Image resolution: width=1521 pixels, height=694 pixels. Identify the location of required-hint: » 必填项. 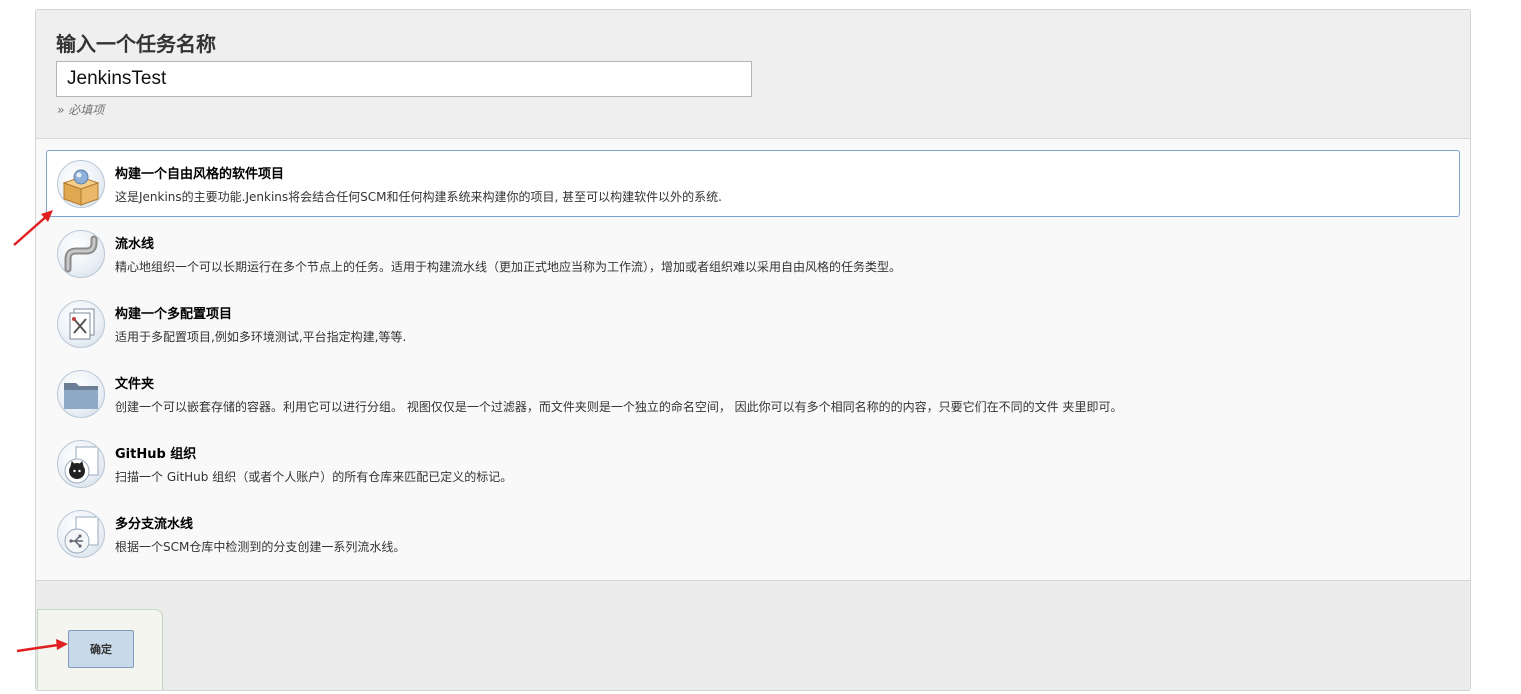
(81, 110).